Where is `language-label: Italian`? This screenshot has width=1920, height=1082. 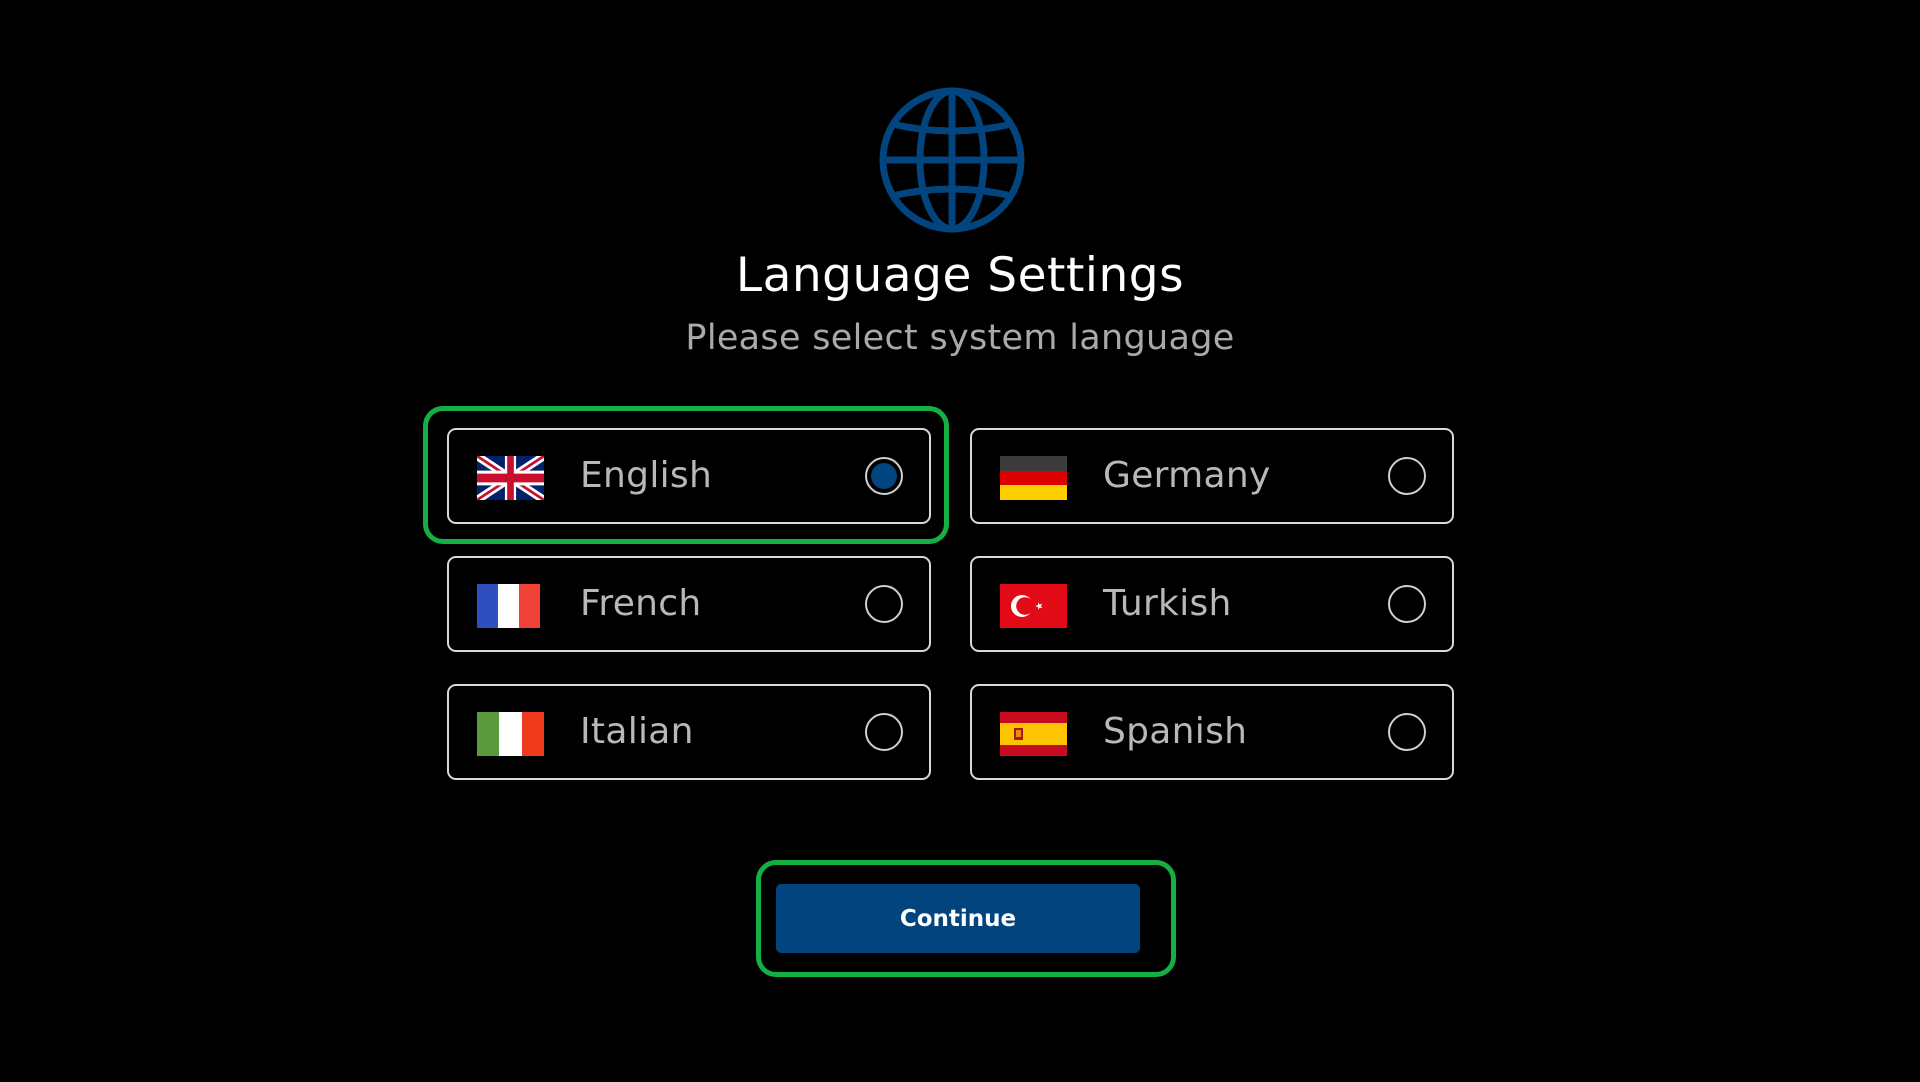
language-label: Italian is located at coordinates (637, 731).